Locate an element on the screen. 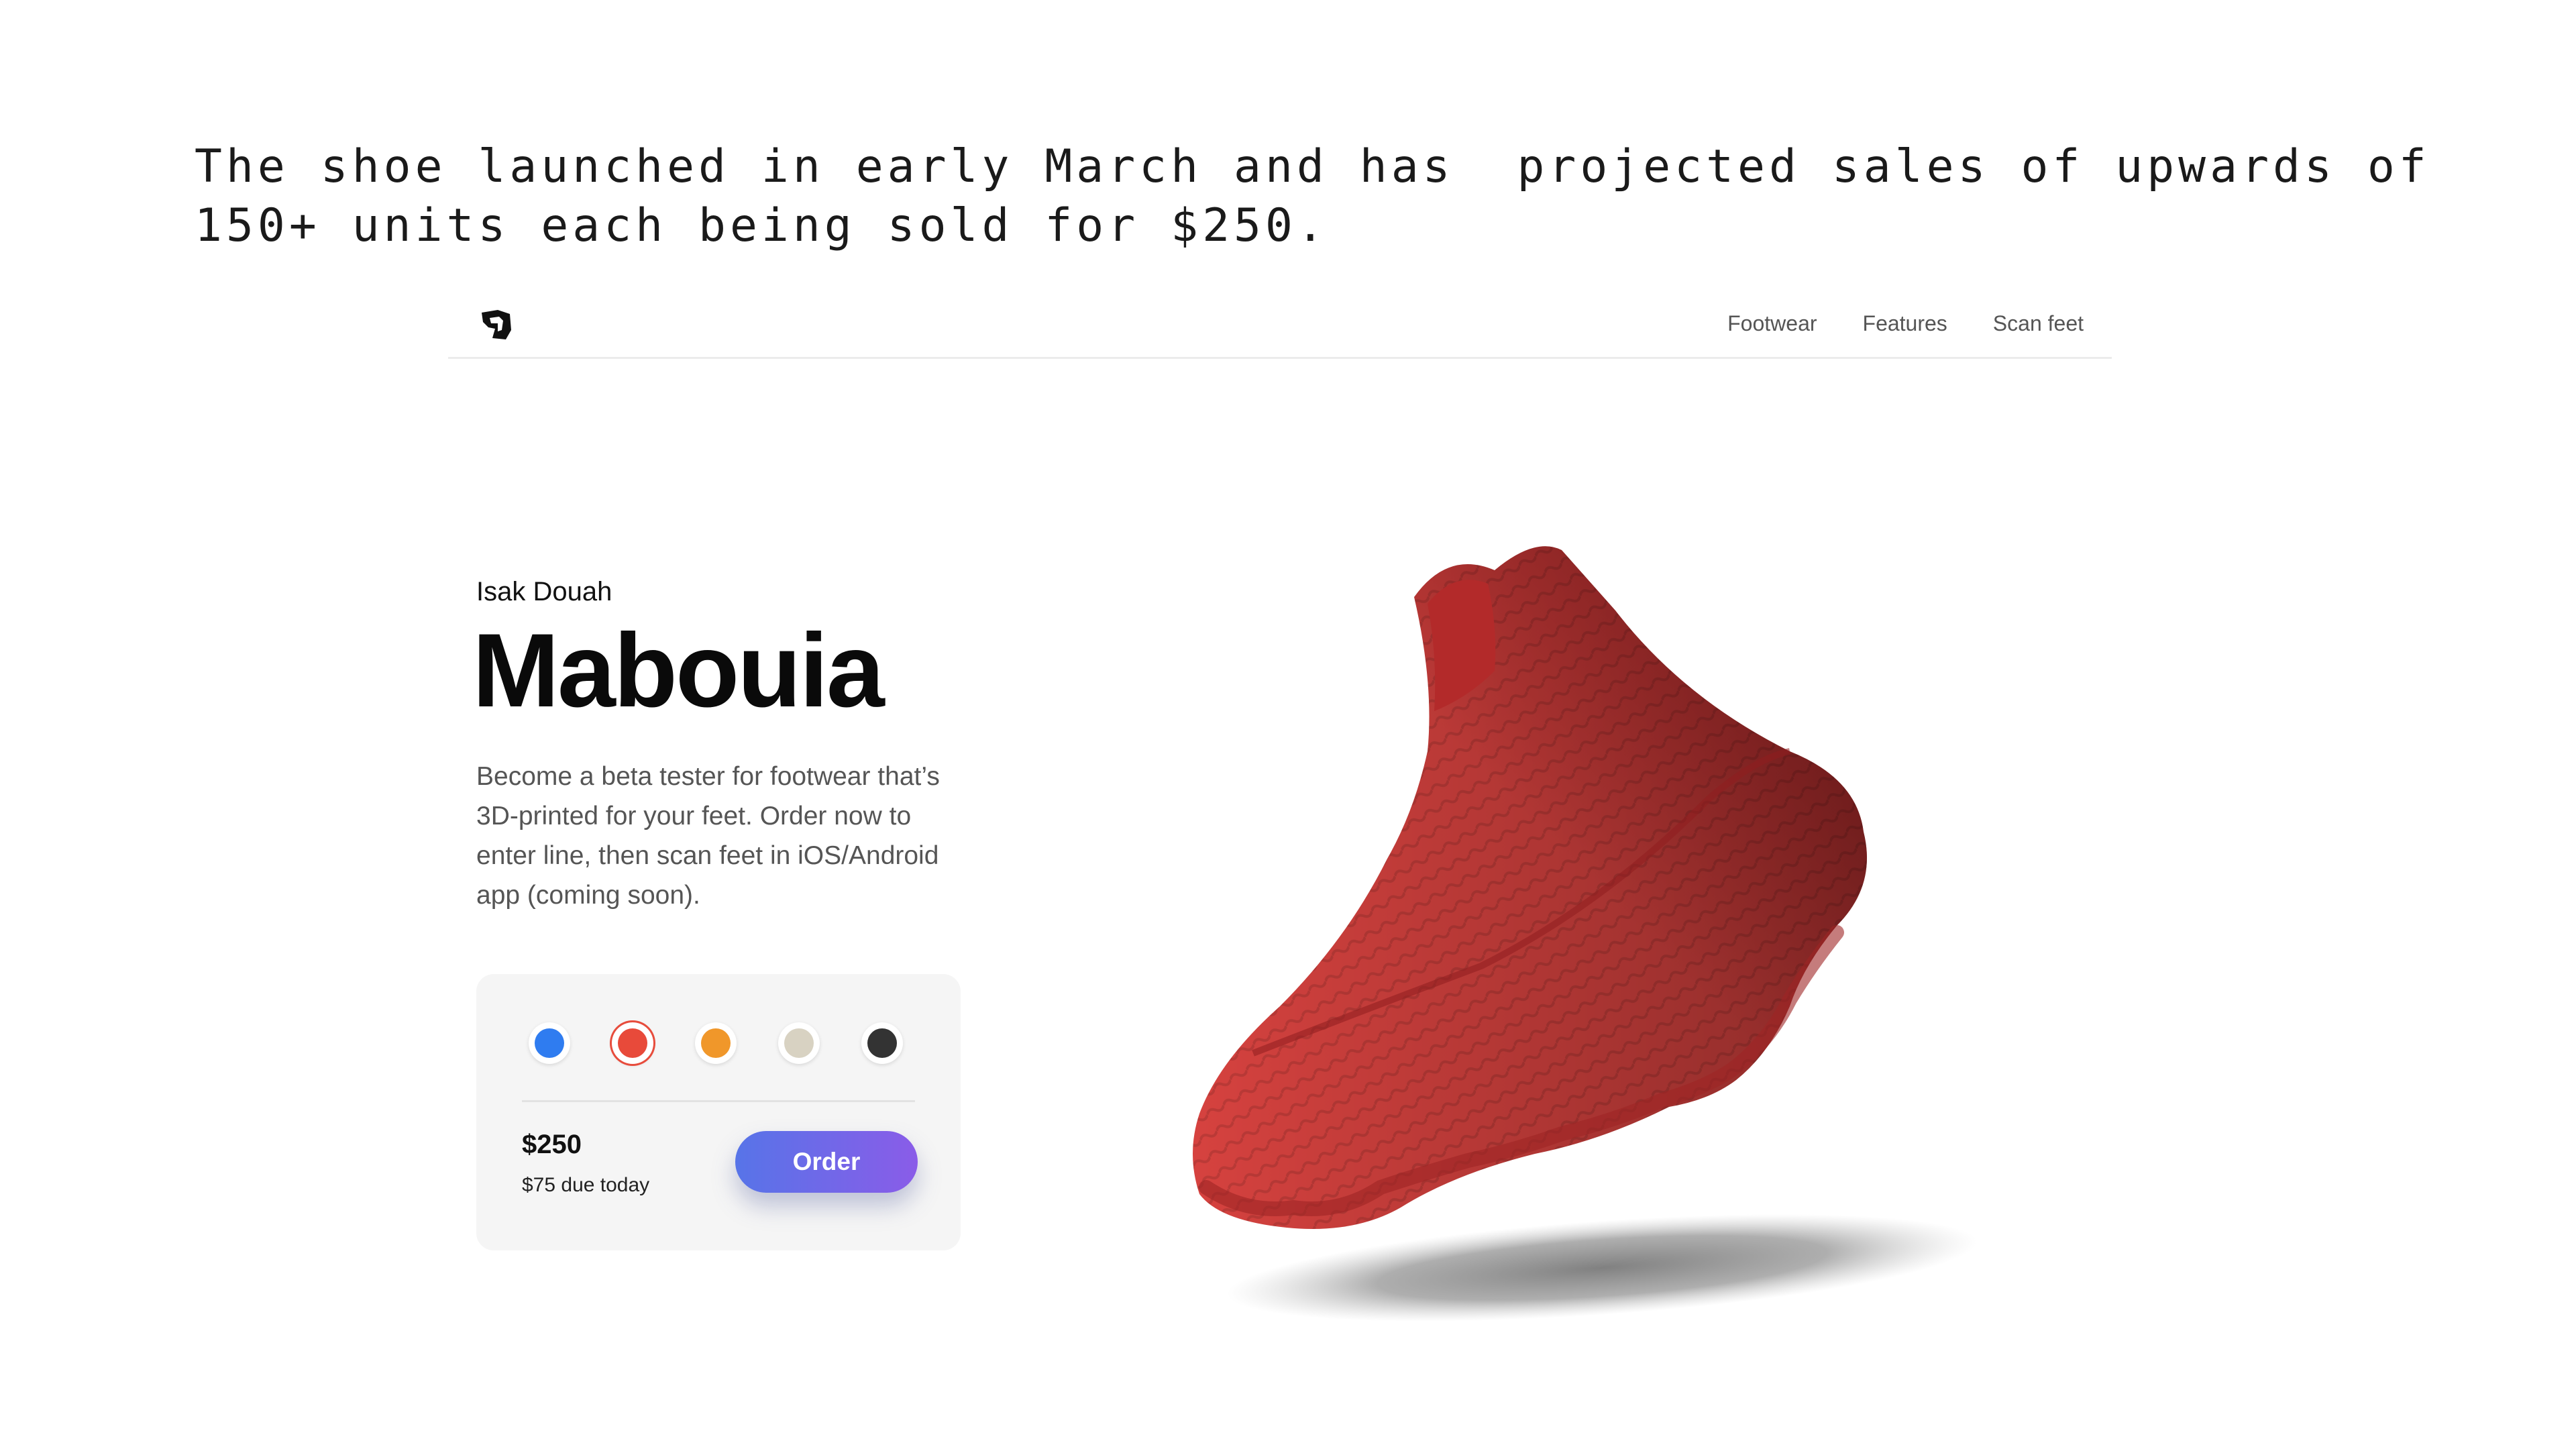  color-swatch-orange is located at coordinates (716, 1043).